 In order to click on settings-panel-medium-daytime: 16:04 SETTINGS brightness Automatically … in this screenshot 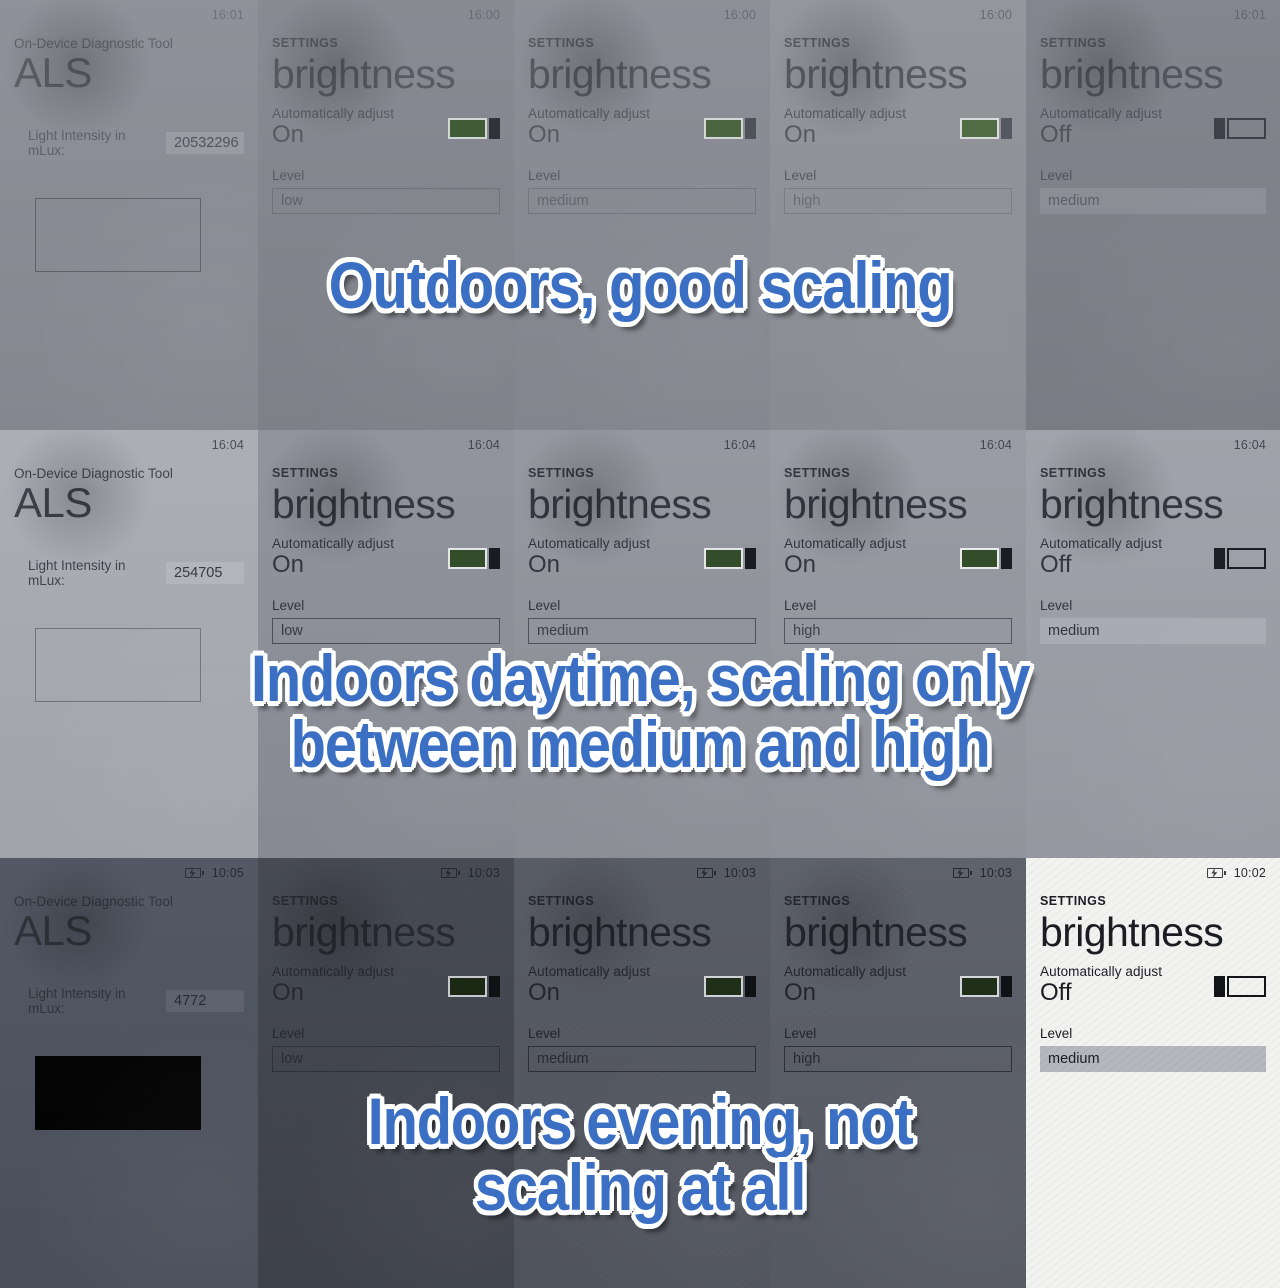, I will do `click(642, 644)`.